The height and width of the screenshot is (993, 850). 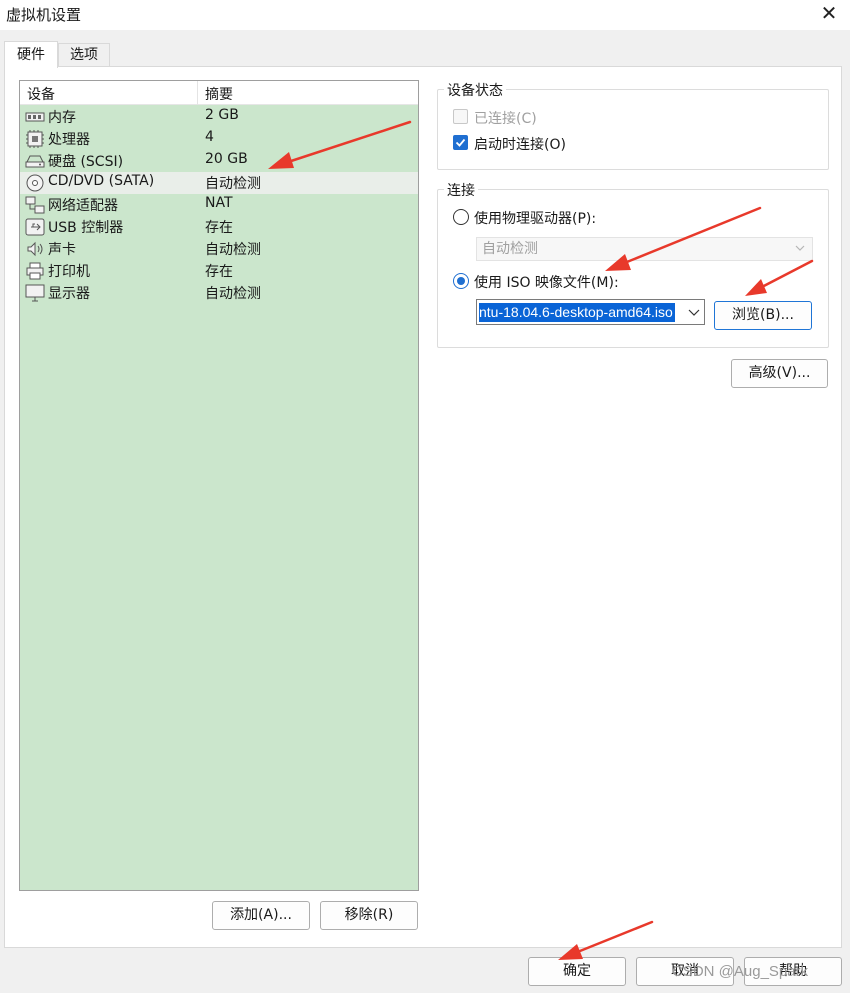 I want to click on iso-path-value: ntu-18.04.6-desktop-amd64.iso, so click(x=577, y=312).